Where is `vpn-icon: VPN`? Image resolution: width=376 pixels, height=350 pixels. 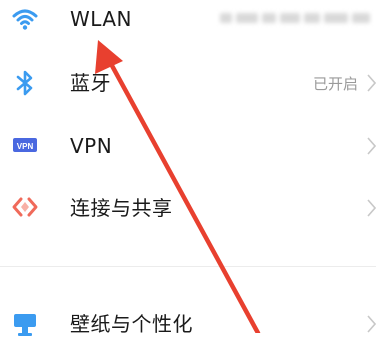
vpn-icon: VPN is located at coordinates (25, 145).